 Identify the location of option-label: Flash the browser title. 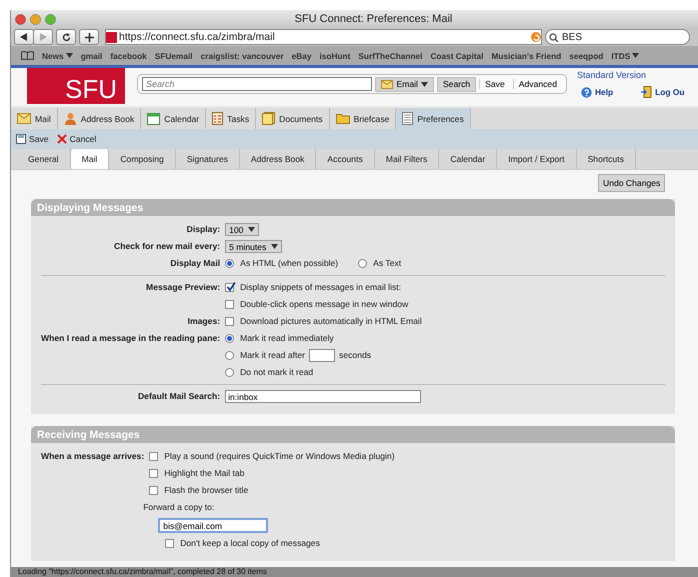
(206, 490).